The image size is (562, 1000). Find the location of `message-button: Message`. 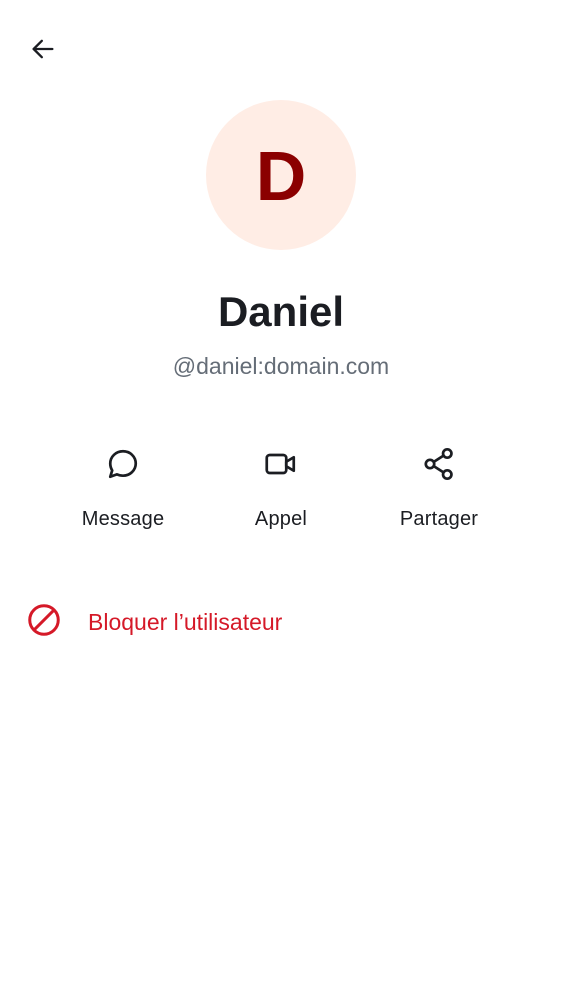

message-button: Message is located at coordinates (123, 488).